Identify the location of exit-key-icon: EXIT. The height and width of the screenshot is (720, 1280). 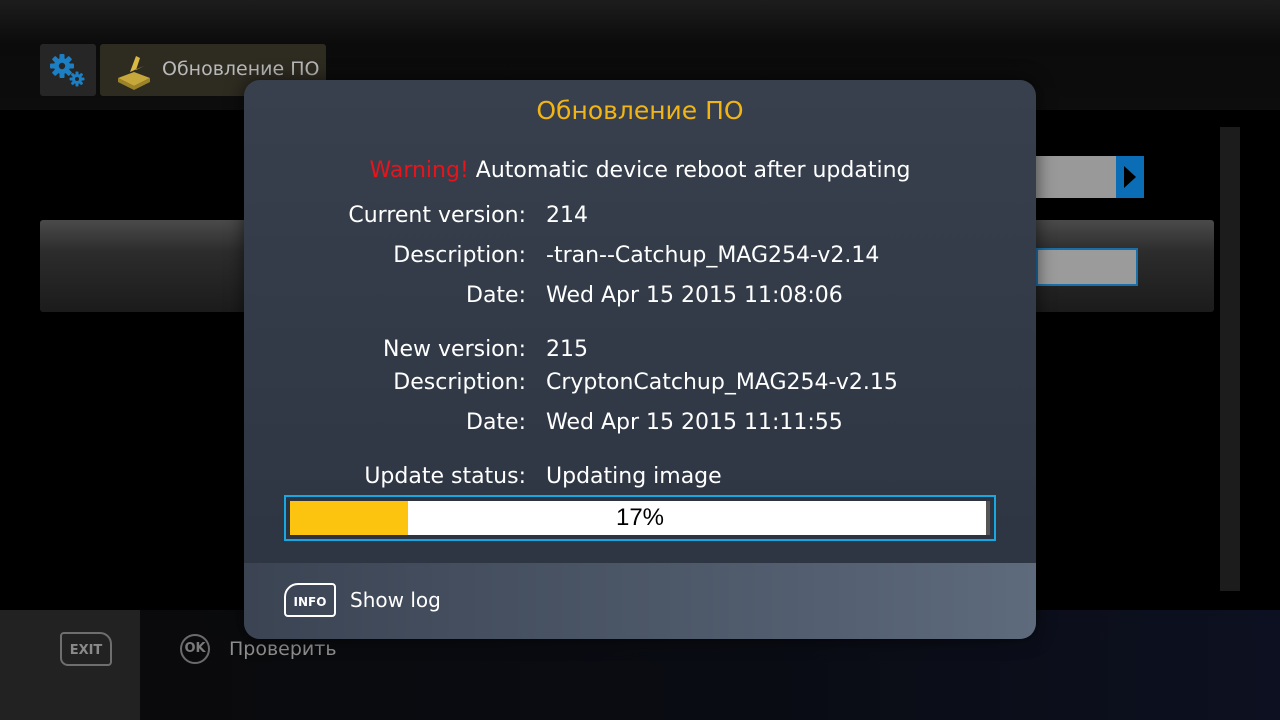
(86, 649).